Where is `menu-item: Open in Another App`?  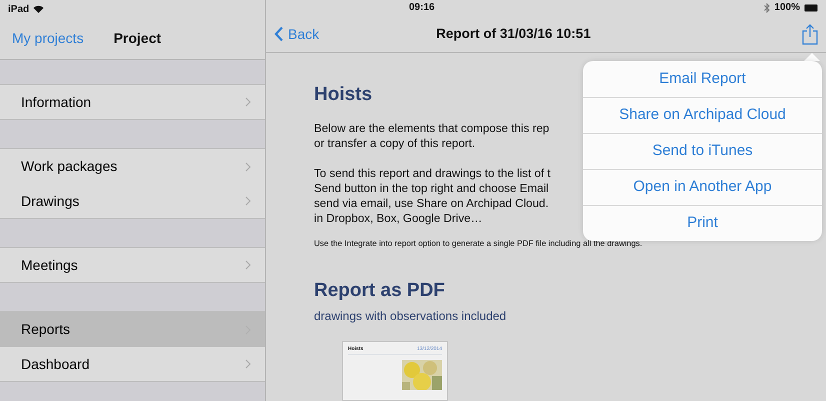 menu-item: Open in Another App is located at coordinates (702, 187).